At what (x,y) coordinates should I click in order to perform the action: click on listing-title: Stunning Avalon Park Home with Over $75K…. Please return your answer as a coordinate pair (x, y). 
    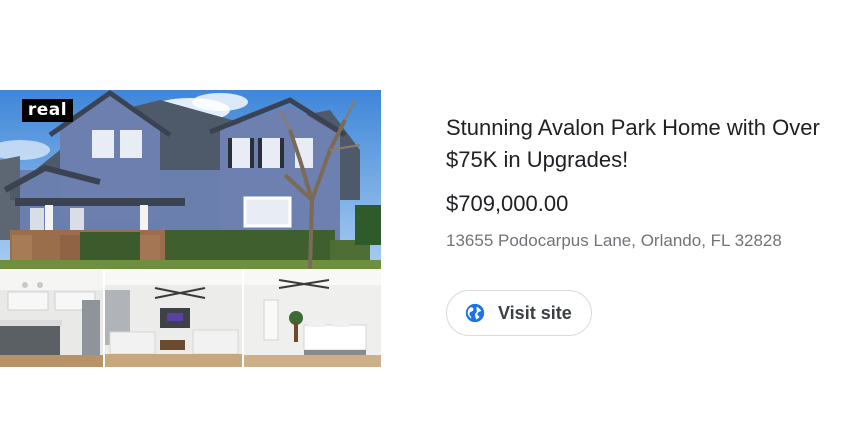
    Looking at the image, I should click on (652, 144).